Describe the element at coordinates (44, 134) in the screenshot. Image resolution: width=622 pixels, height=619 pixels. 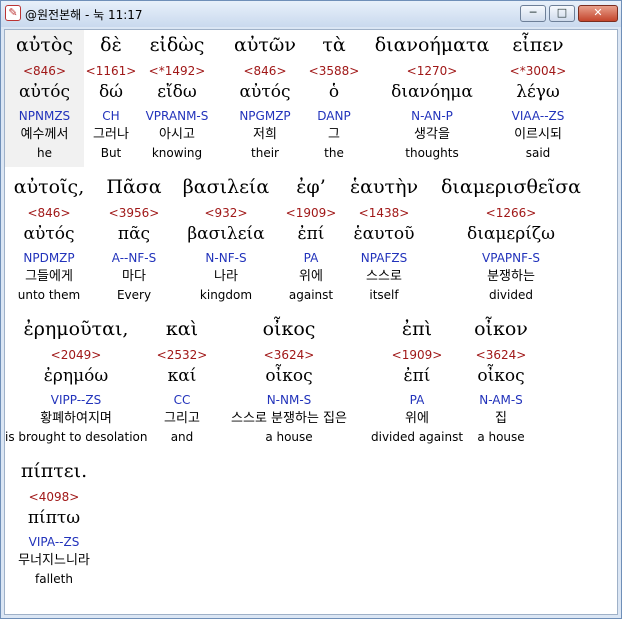
I see `korean-gloss: 예수께서` at that location.